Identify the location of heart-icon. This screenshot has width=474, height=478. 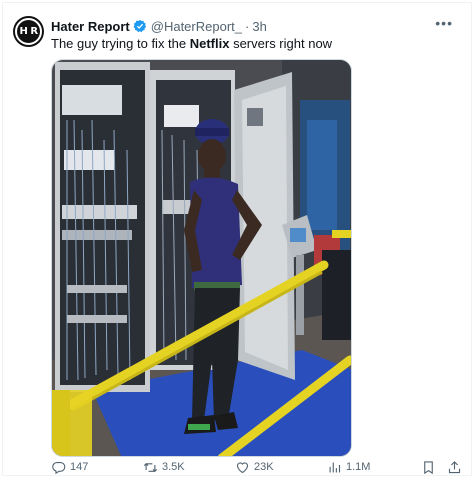
(242, 467).